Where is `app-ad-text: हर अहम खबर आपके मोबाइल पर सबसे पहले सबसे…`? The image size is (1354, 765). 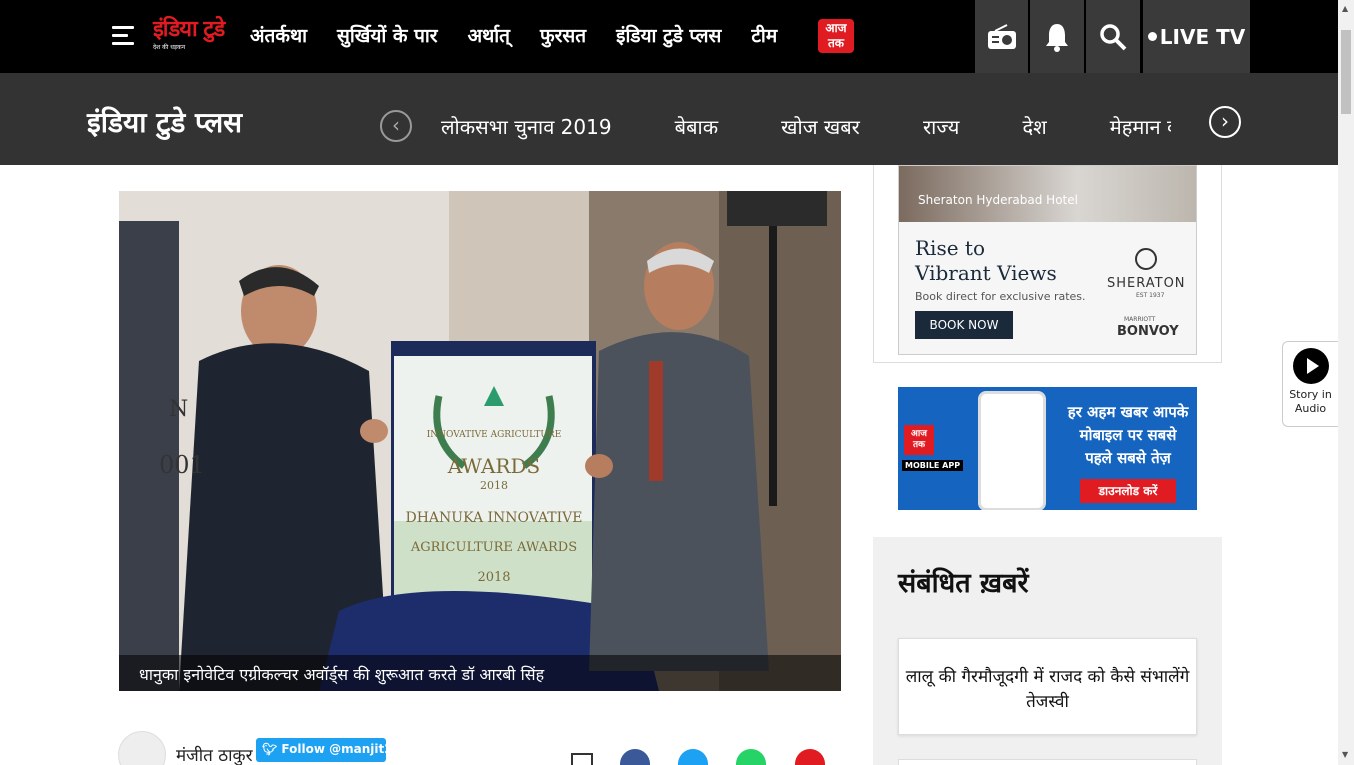 app-ad-text: हर अहम खबर आपके मोबाइल पर सबसे पहले सबसे… is located at coordinates (1128, 435).